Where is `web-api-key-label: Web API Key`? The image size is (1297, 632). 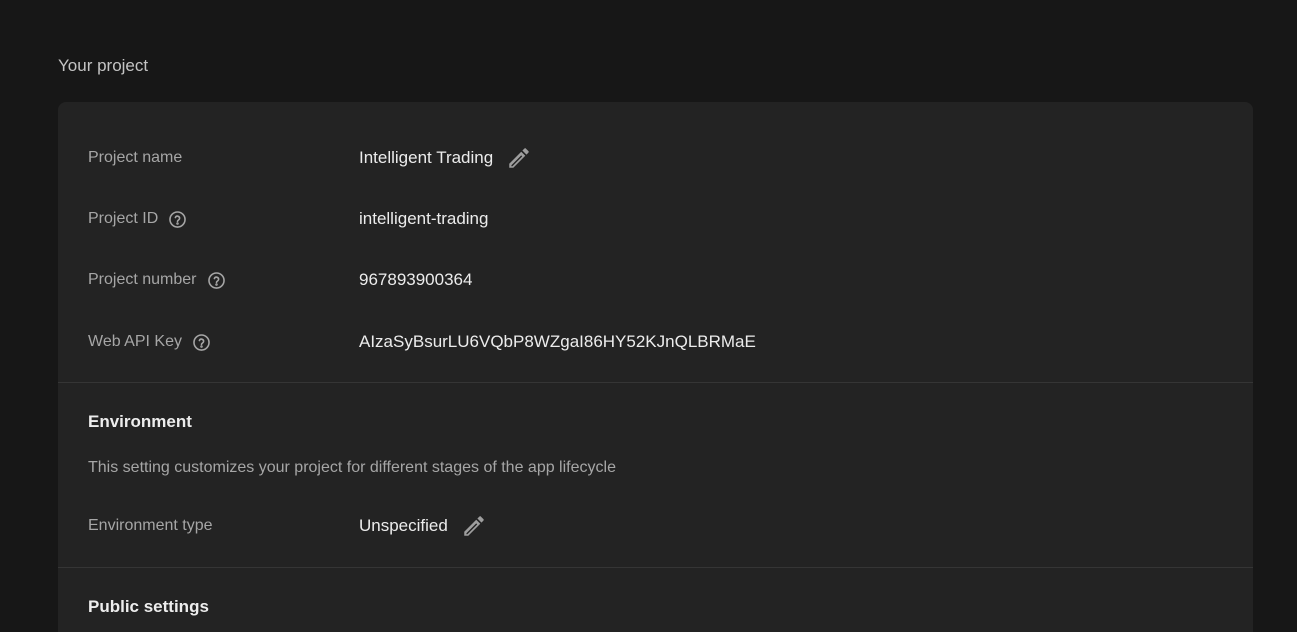 web-api-key-label: Web API Key is located at coordinates (223, 342).